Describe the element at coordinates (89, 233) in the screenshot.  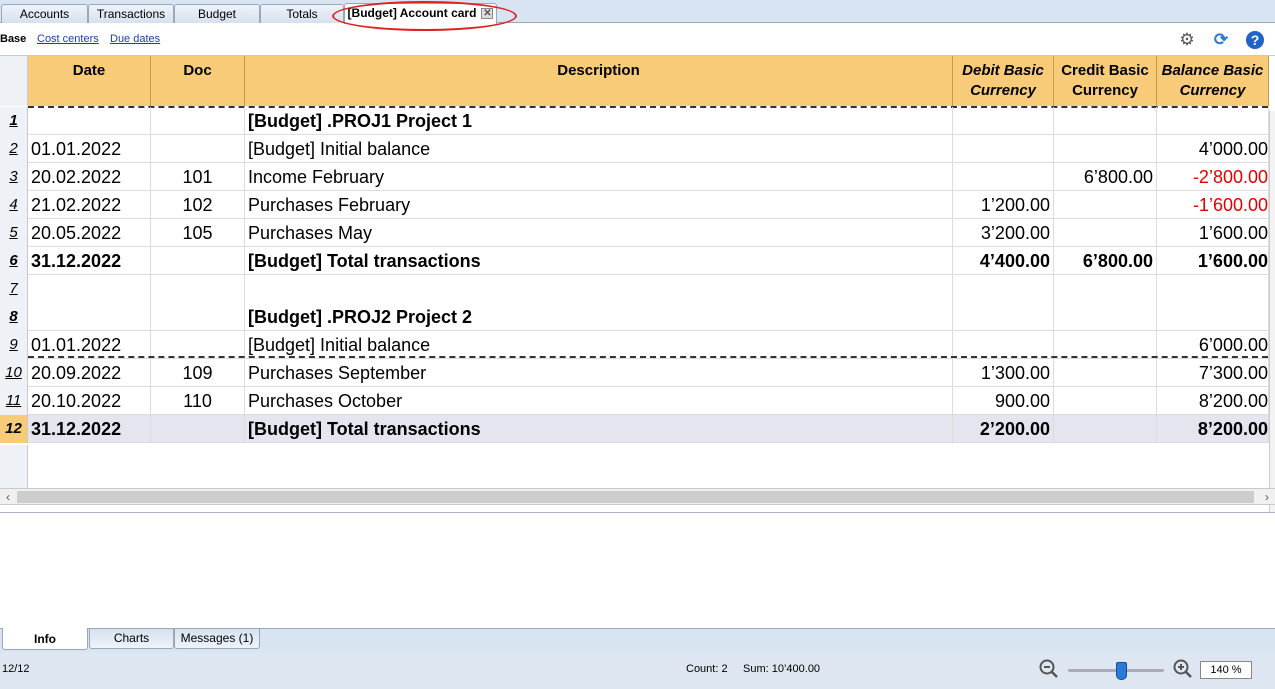
I see `cell-date: 20.05.2022` at that location.